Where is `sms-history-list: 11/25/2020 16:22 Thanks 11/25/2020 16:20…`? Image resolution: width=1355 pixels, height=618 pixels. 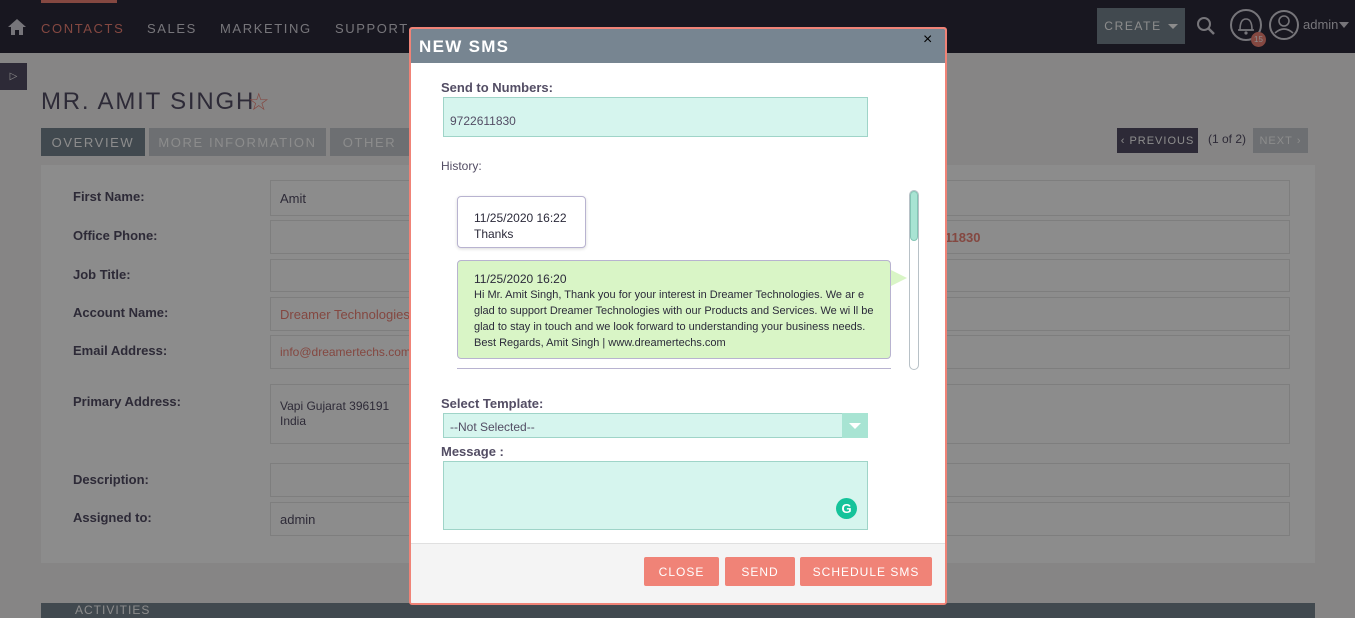
sms-history-list: 11/25/2020 16:22 Thanks 11/25/2020 16:20… is located at coordinates (679, 277).